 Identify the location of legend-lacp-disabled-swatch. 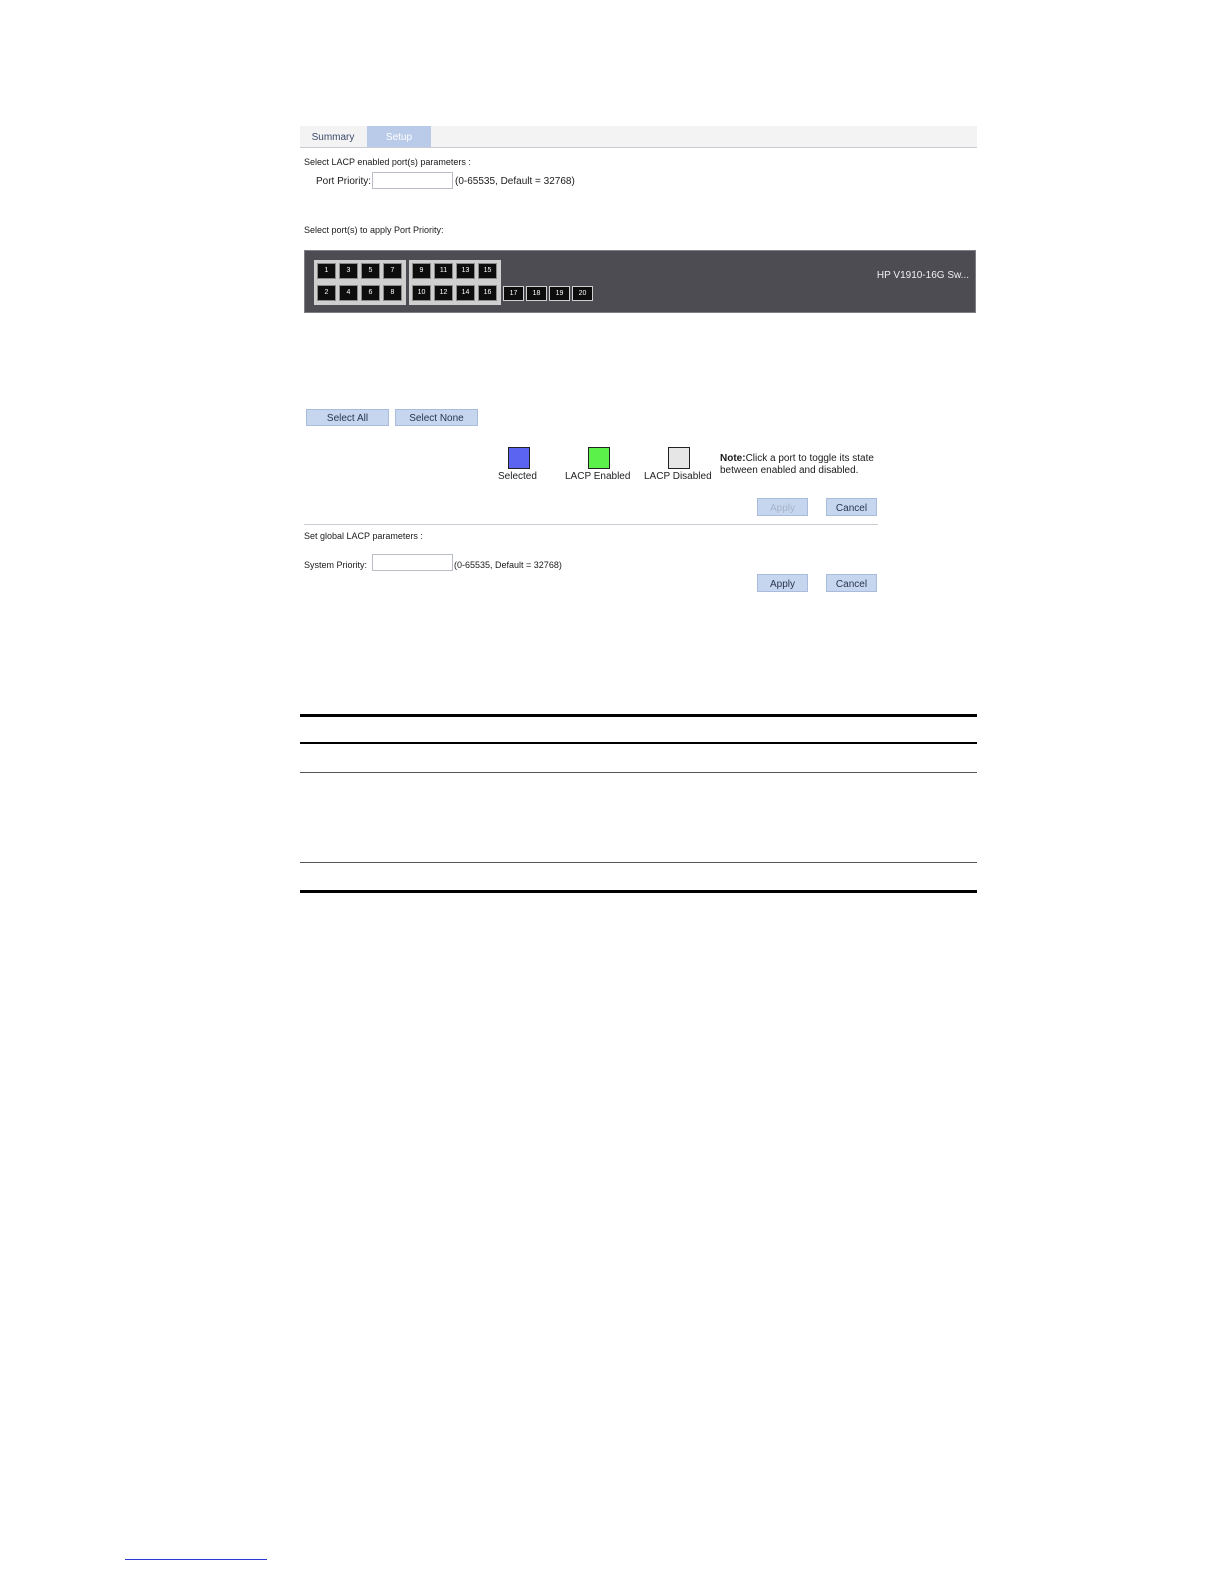
(679, 458).